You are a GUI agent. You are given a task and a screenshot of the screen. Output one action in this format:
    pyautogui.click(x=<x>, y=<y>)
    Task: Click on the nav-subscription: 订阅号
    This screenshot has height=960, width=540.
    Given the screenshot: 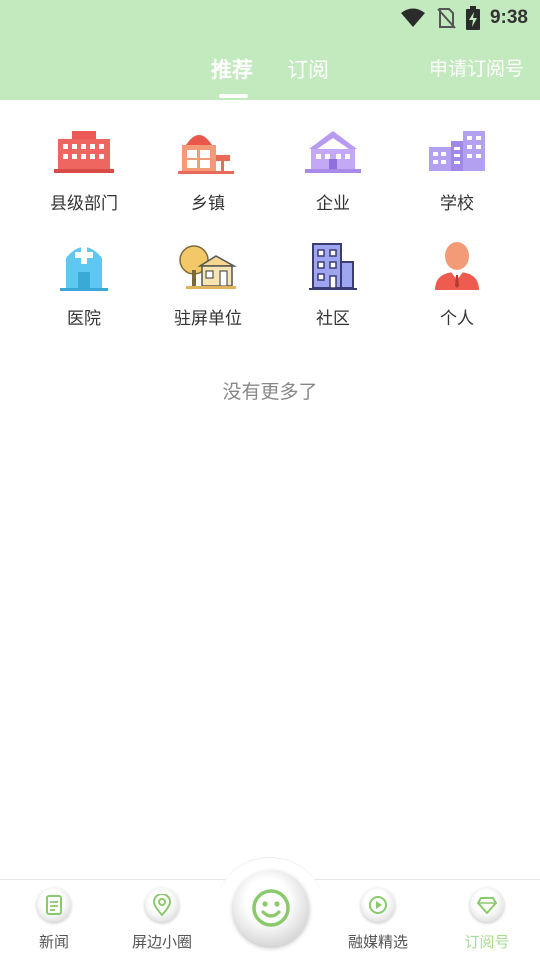 What is the action you would take?
    pyautogui.click(x=487, y=920)
    